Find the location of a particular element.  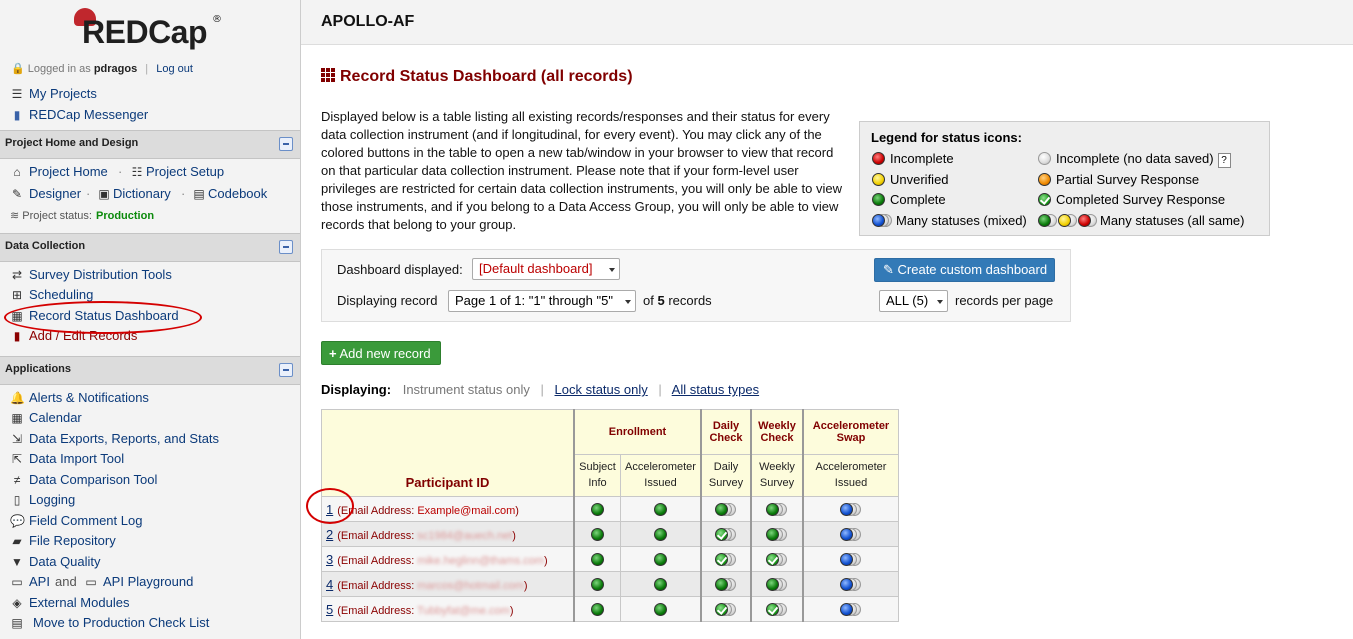

email-value: Tubbyfat@me.com is located at coordinates (463, 610).